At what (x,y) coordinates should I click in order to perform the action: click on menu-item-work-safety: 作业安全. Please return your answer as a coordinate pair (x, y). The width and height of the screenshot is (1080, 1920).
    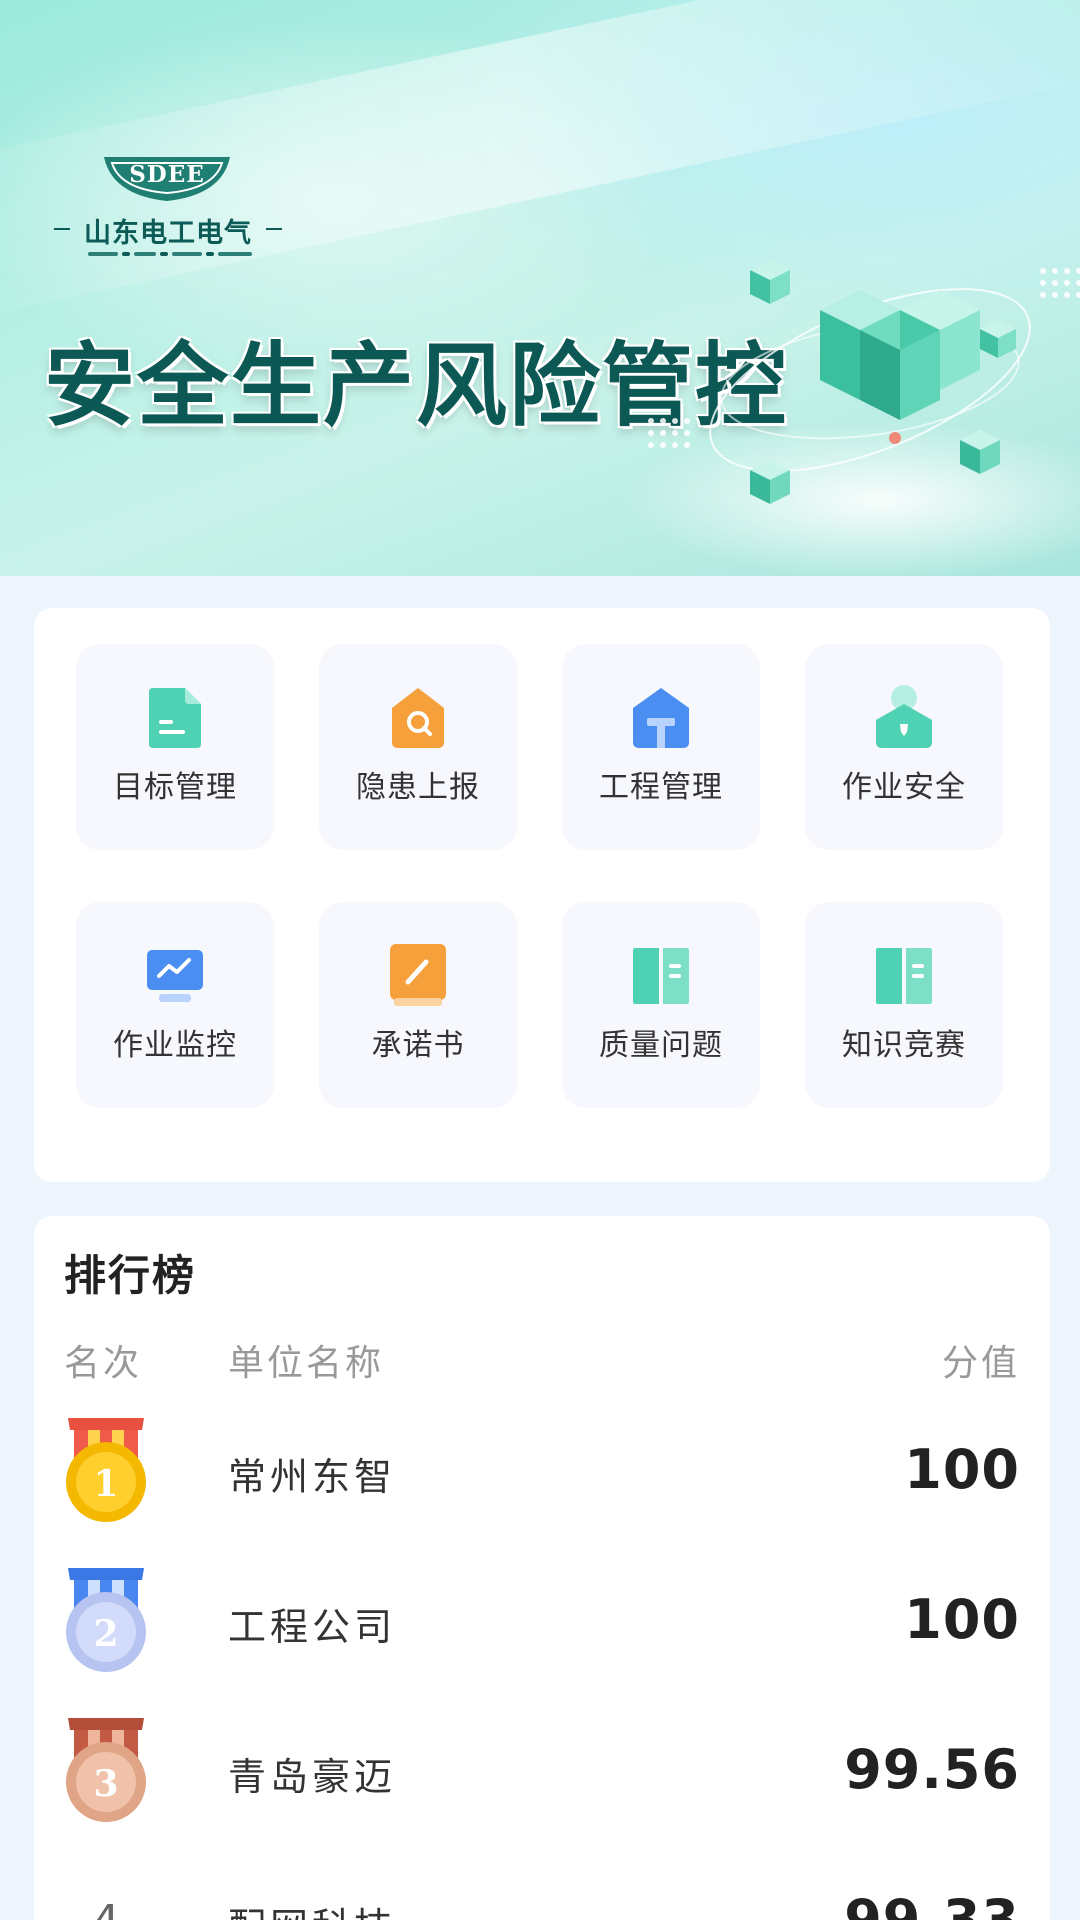
    Looking at the image, I should click on (904, 747).